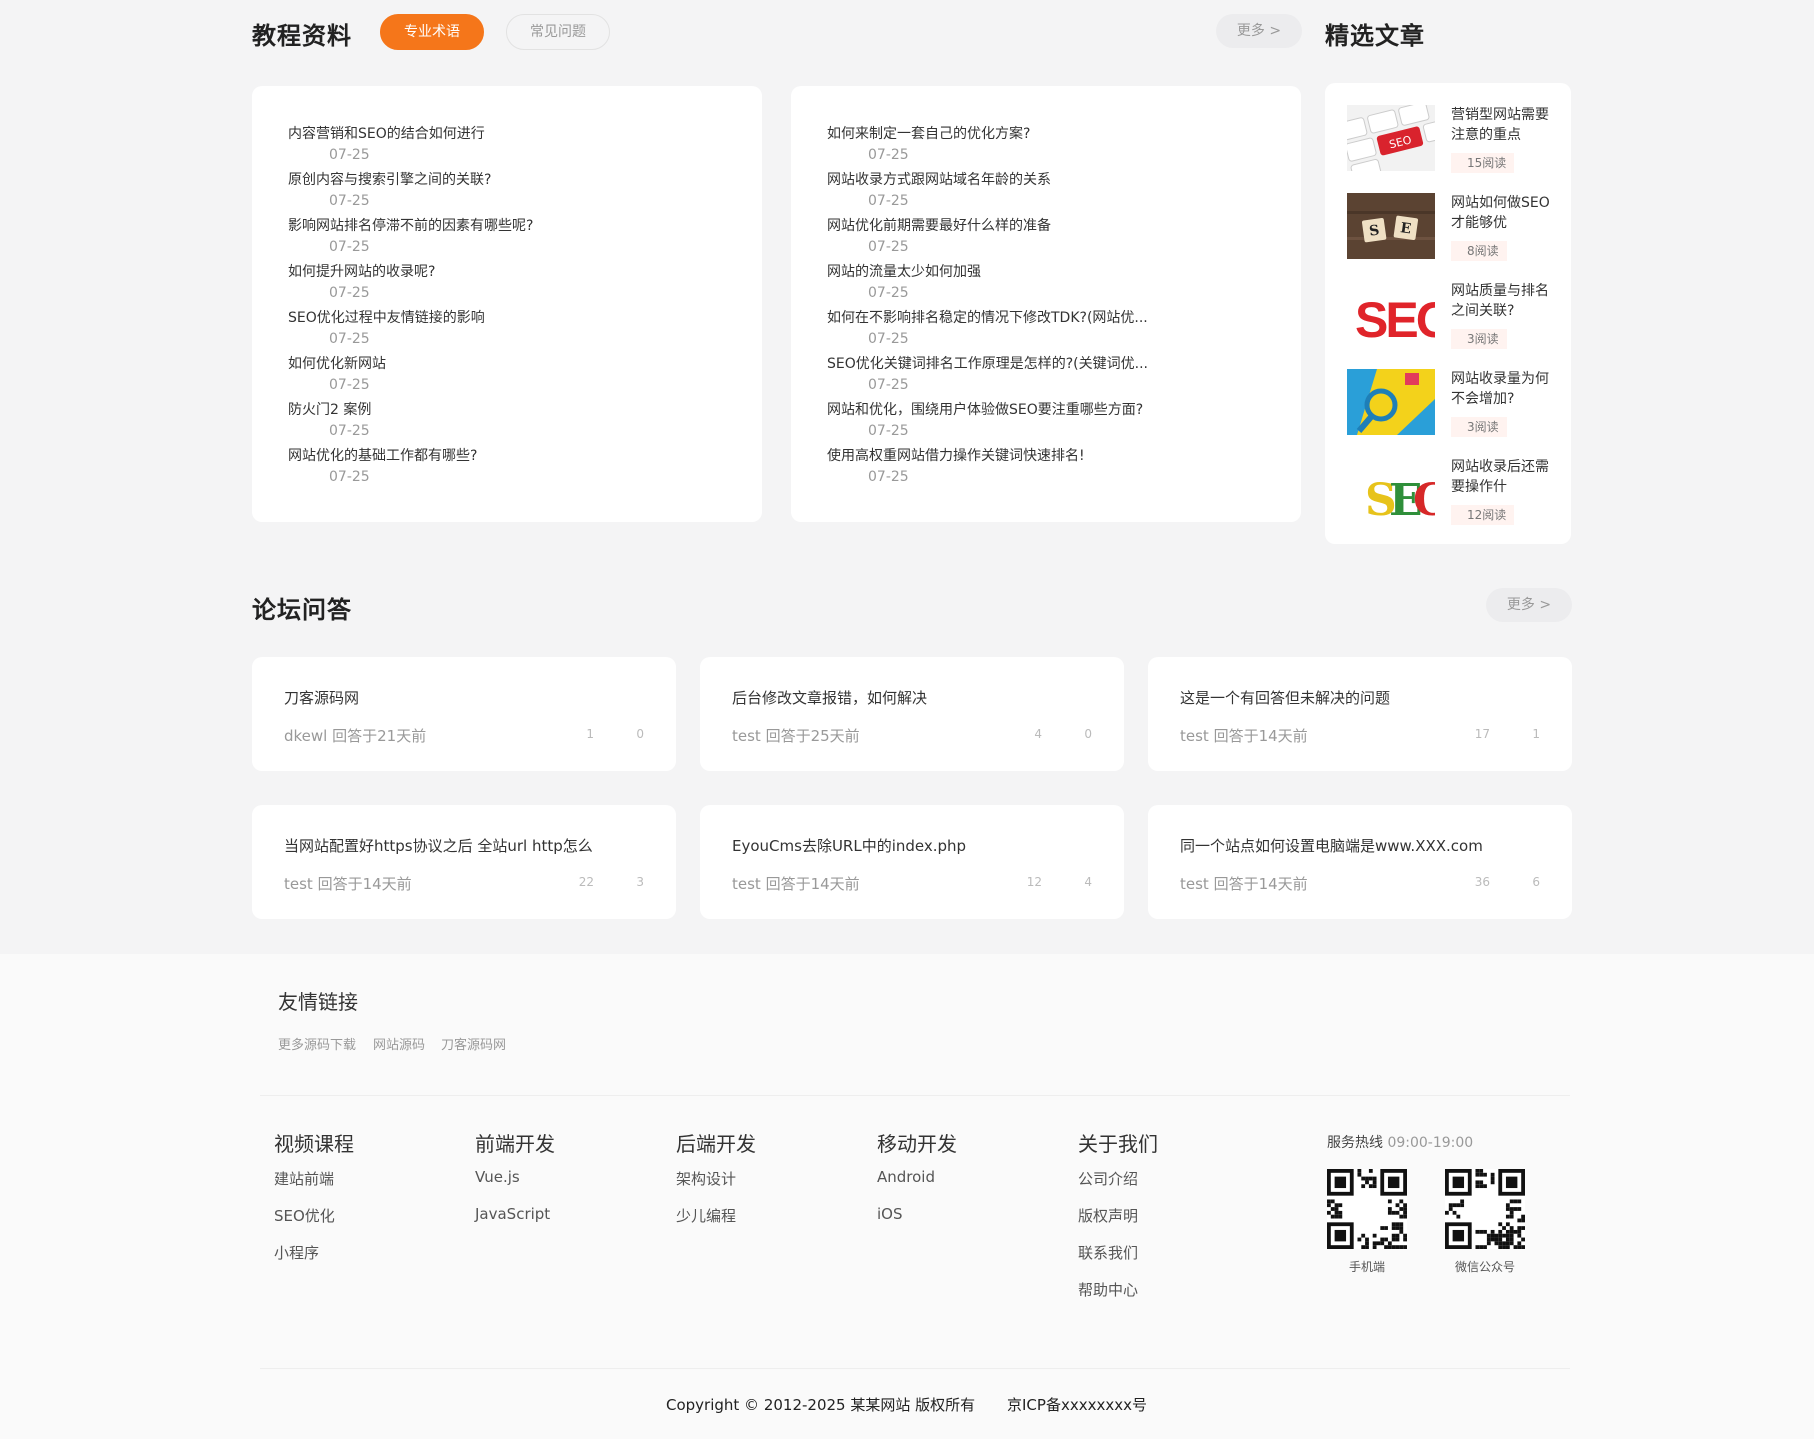 This screenshot has height=1439, width=1814. What do you see at coordinates (987, 239) in the screenshot?
I see `article-list-item: 网站优化前期需要最好什么样的准备 07-25` at bounding box center [987, 239].